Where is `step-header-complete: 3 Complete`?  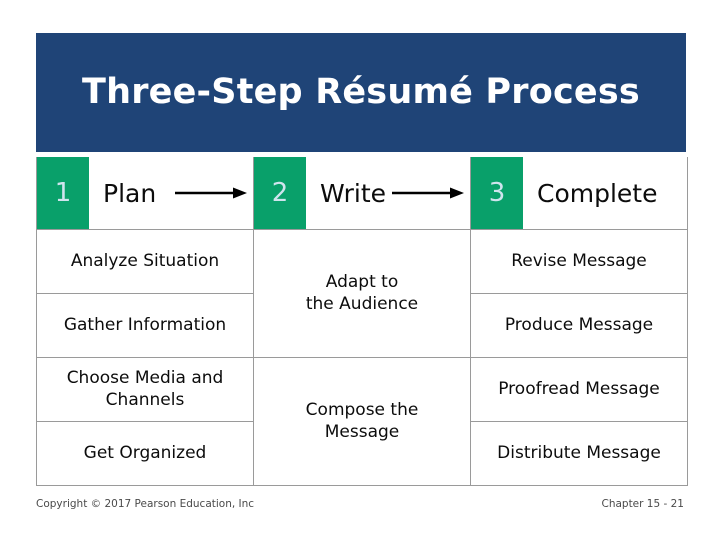 step-header-complete: 3 Complete is located at coordinates (579, 193).